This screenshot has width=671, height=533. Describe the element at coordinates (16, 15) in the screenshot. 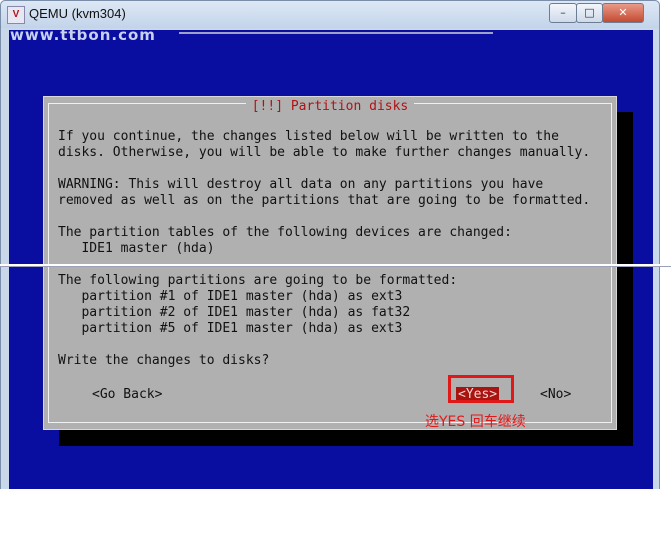

I see `qemu-app-icon: V` at that location.